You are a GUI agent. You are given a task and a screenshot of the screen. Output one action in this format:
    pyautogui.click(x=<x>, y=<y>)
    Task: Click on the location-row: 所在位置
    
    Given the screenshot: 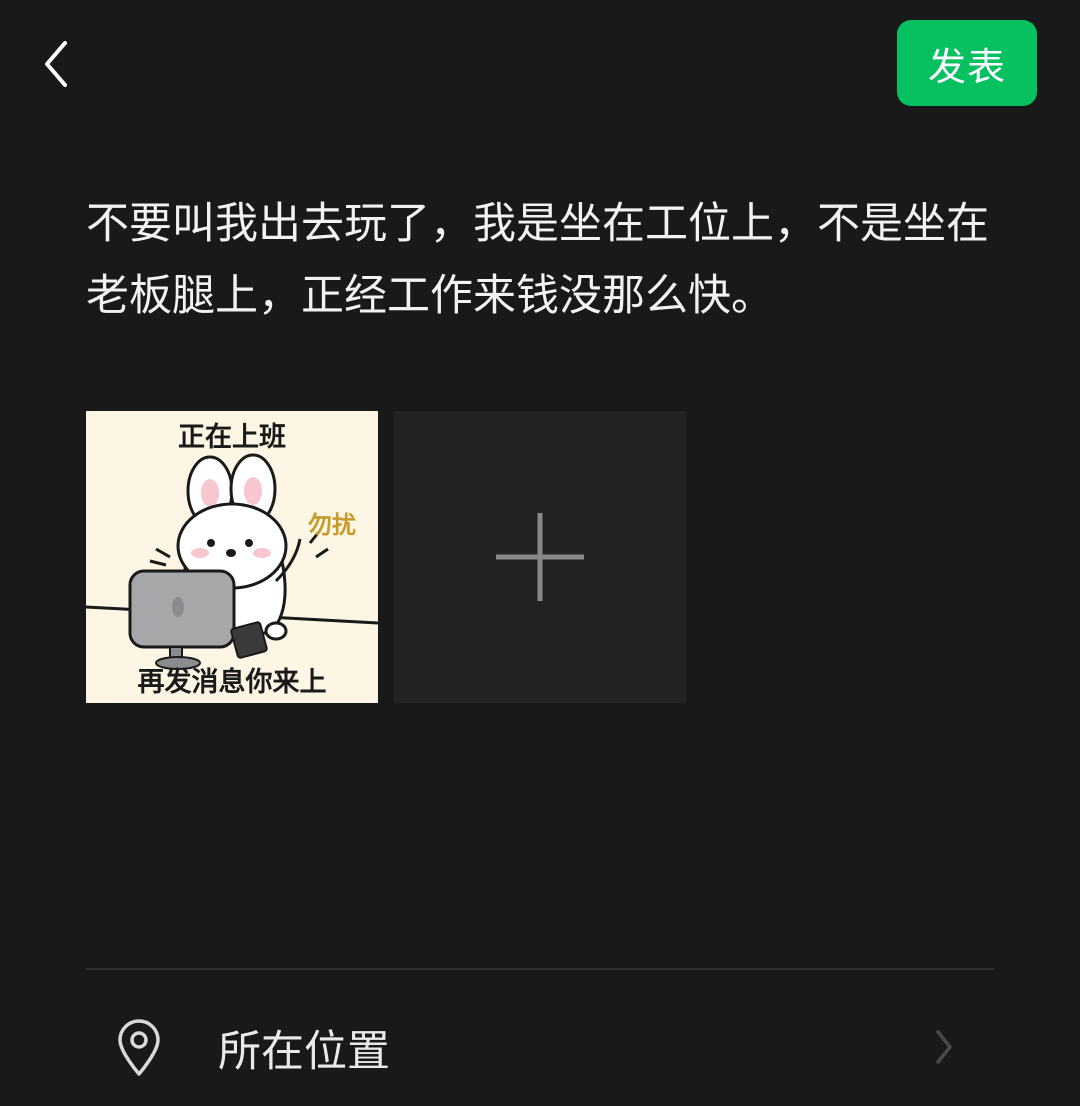 What is the action you would take?
    pyautogui.click(x=540, y=1048)
    